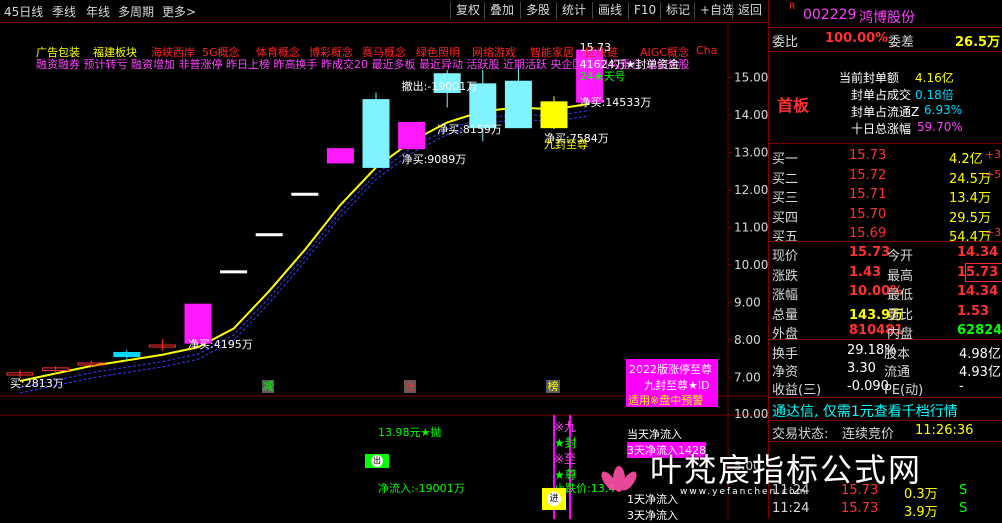 Image resolution: width=1002 pixels, height=523 pixels. Describe the element at coordinates (865, 411) in the screenshot. I see `ad-banner: 通达信, 仅需1元查看千档行情` at that location.